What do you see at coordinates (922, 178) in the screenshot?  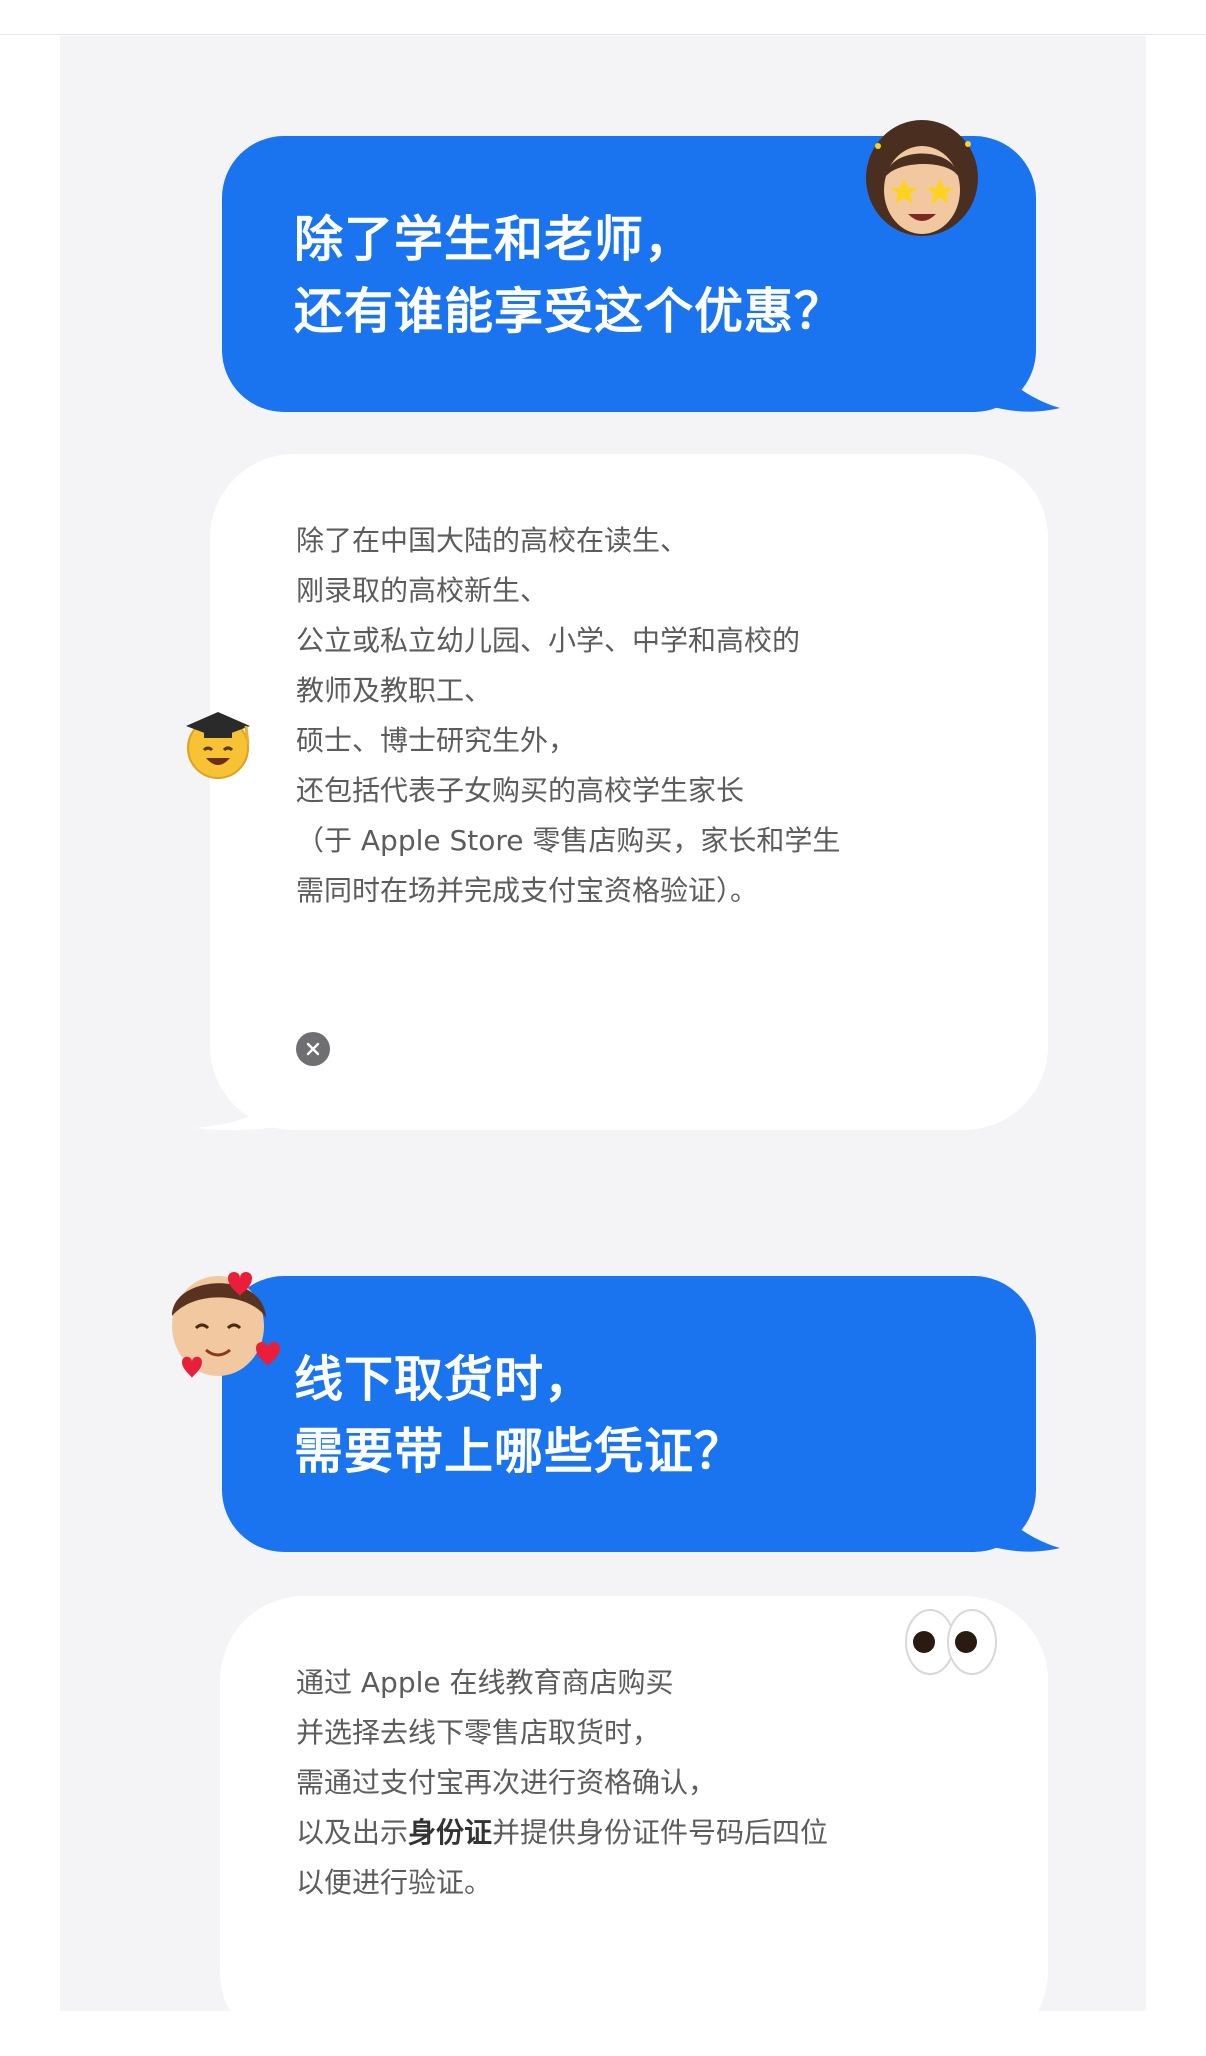 I see `memoji-star-eyes-icon` at bounding box center [922, 178].